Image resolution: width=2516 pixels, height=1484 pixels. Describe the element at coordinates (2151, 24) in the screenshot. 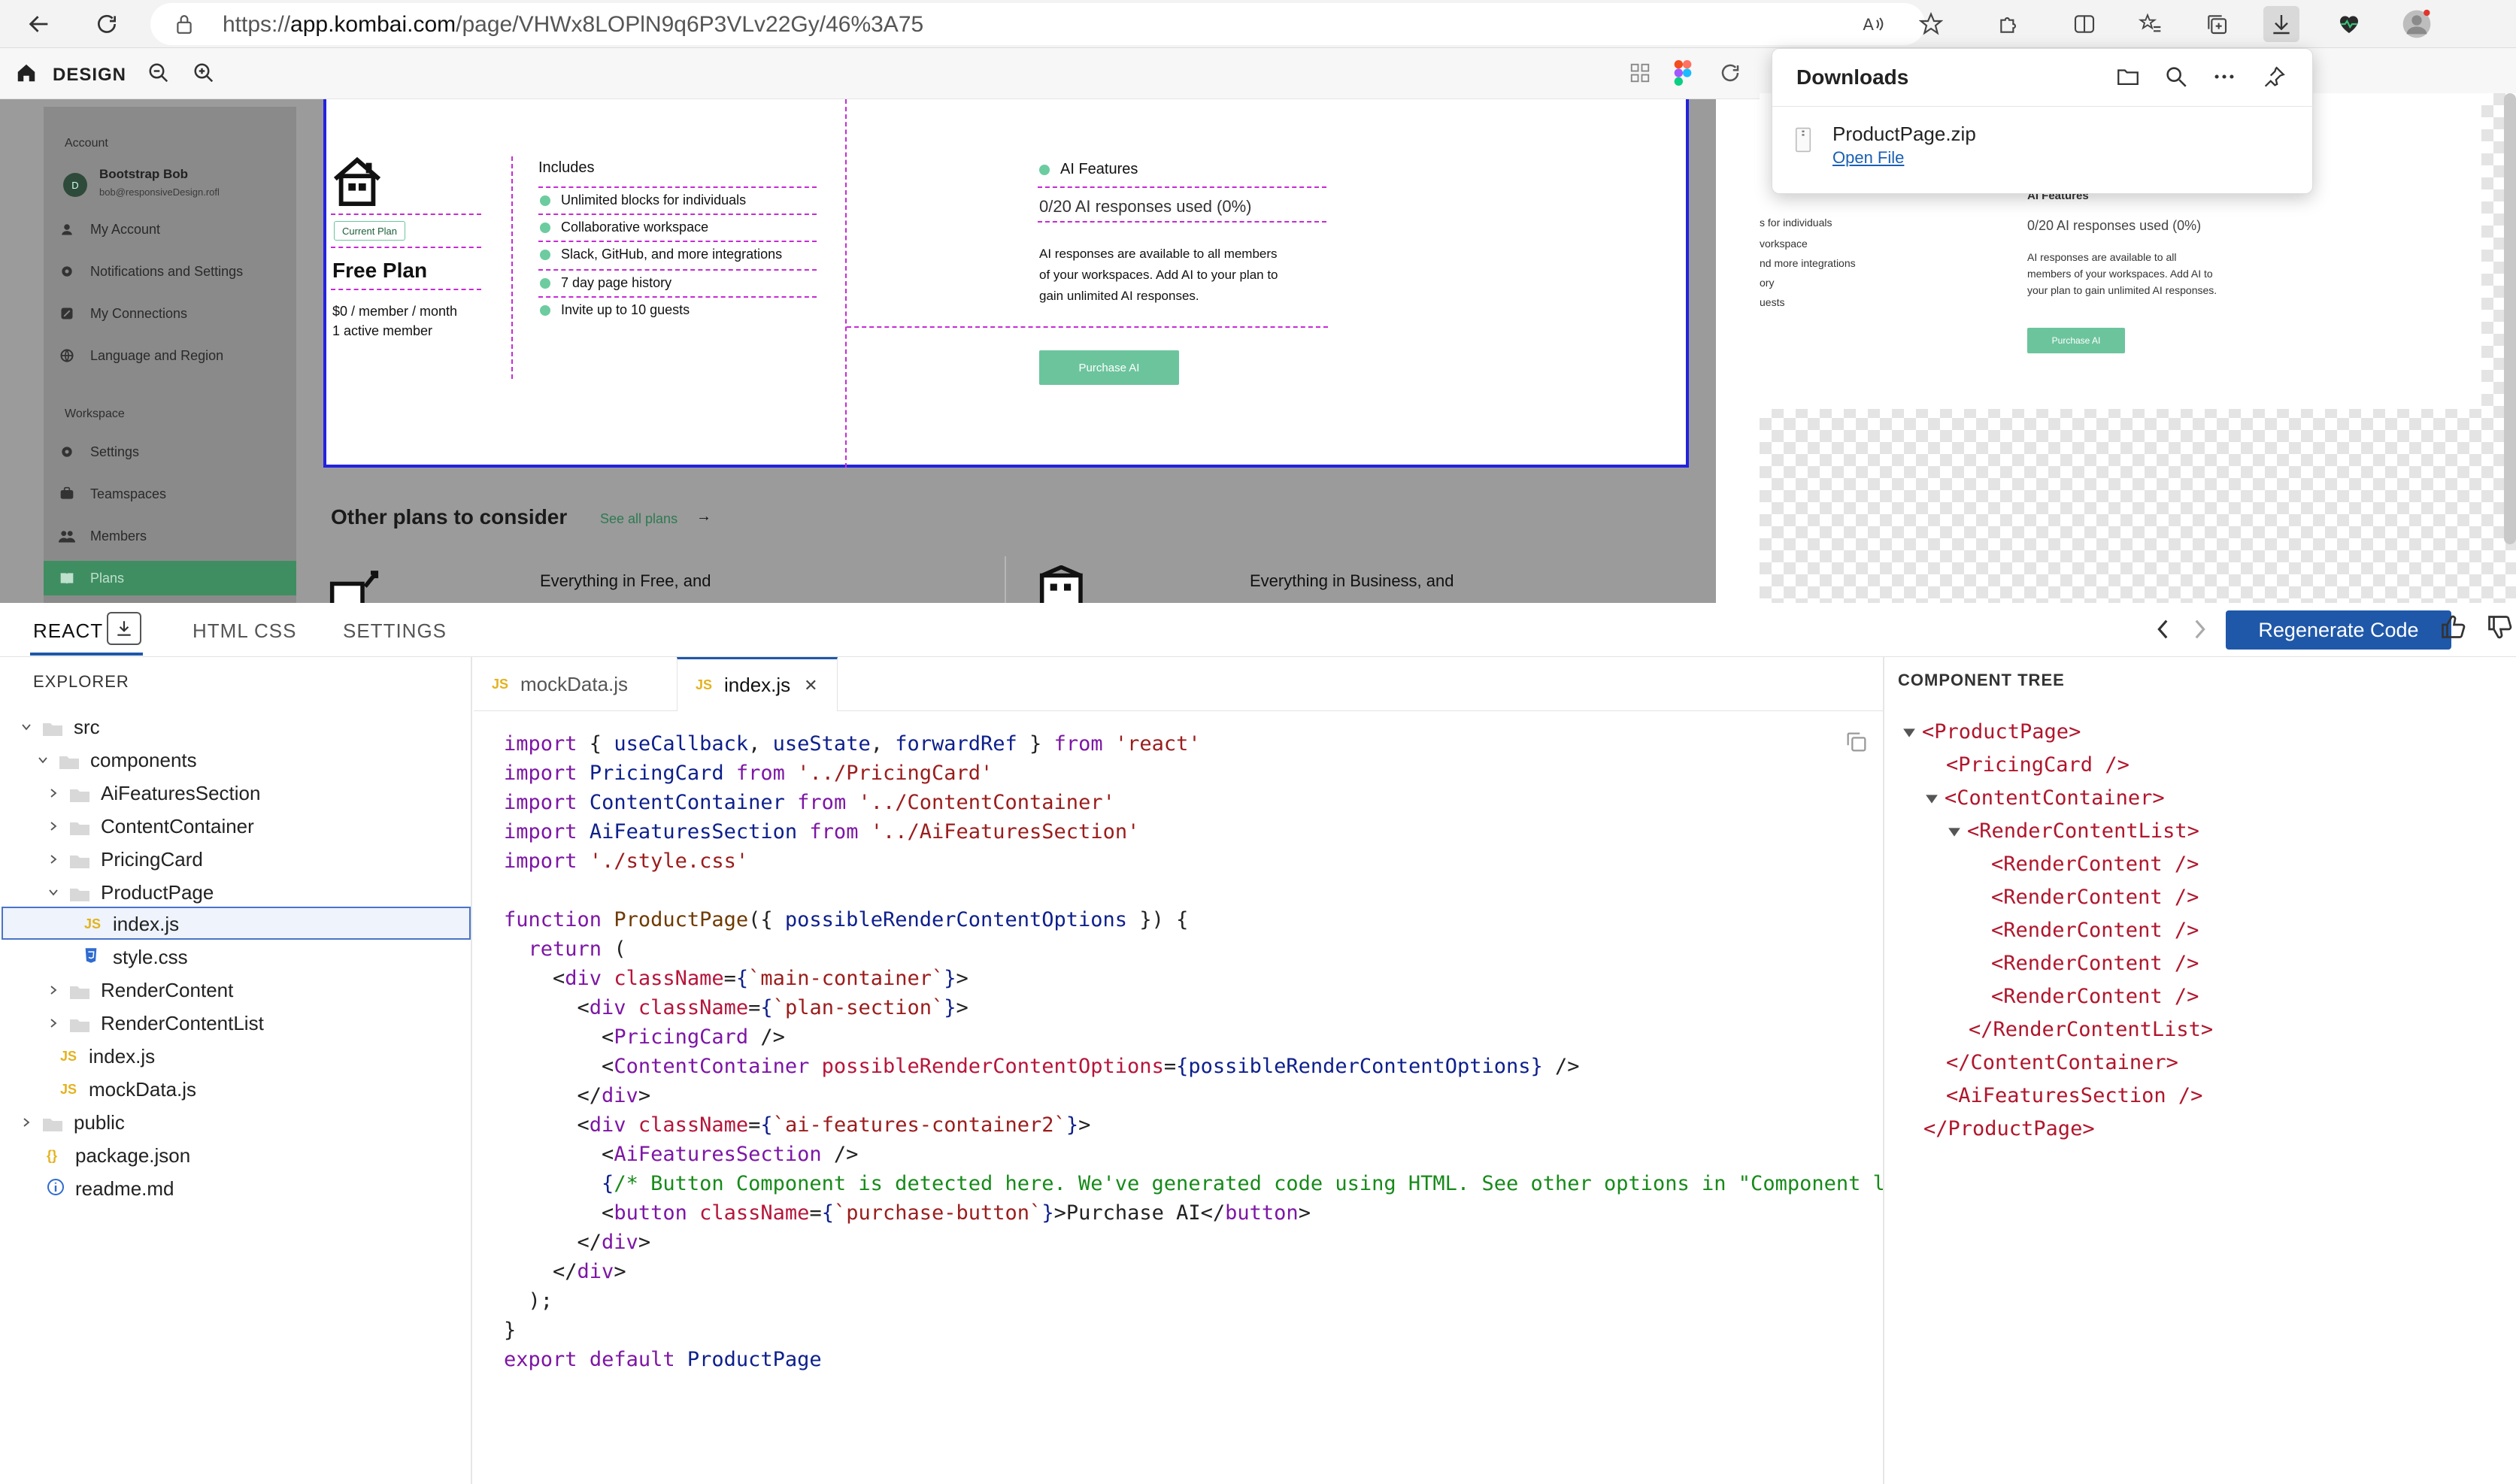

I see `favorites-button` at that location.